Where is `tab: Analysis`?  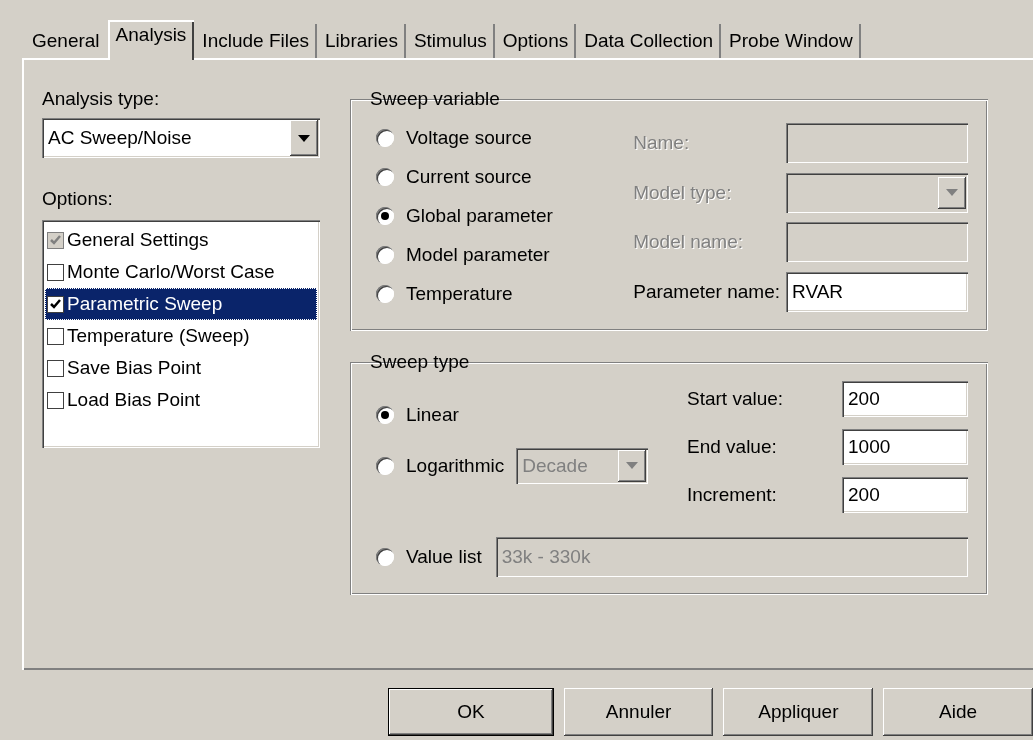 tab: Analysis is located at coordinates (151, 40).